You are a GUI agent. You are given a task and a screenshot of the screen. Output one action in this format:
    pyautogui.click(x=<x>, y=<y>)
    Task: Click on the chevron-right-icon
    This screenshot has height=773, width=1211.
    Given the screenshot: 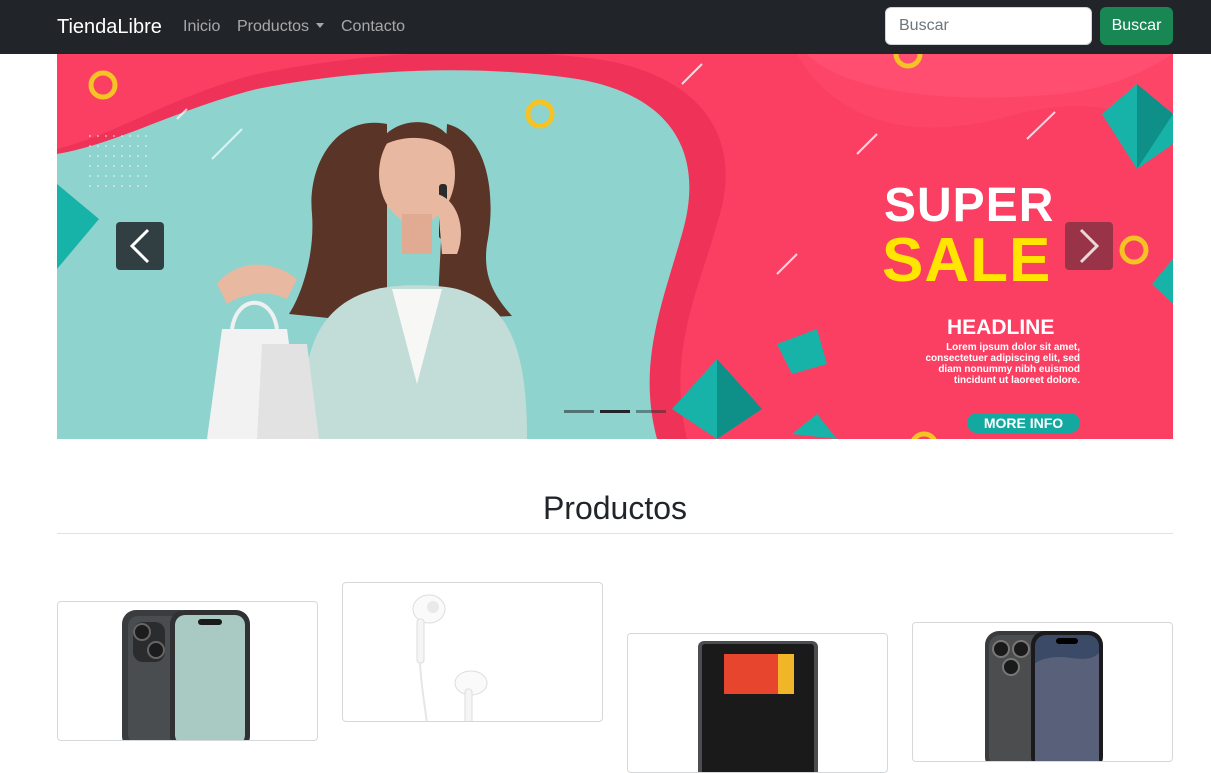 What is the action you would take?
    pyautogui.click(x=1089, y=246)
    